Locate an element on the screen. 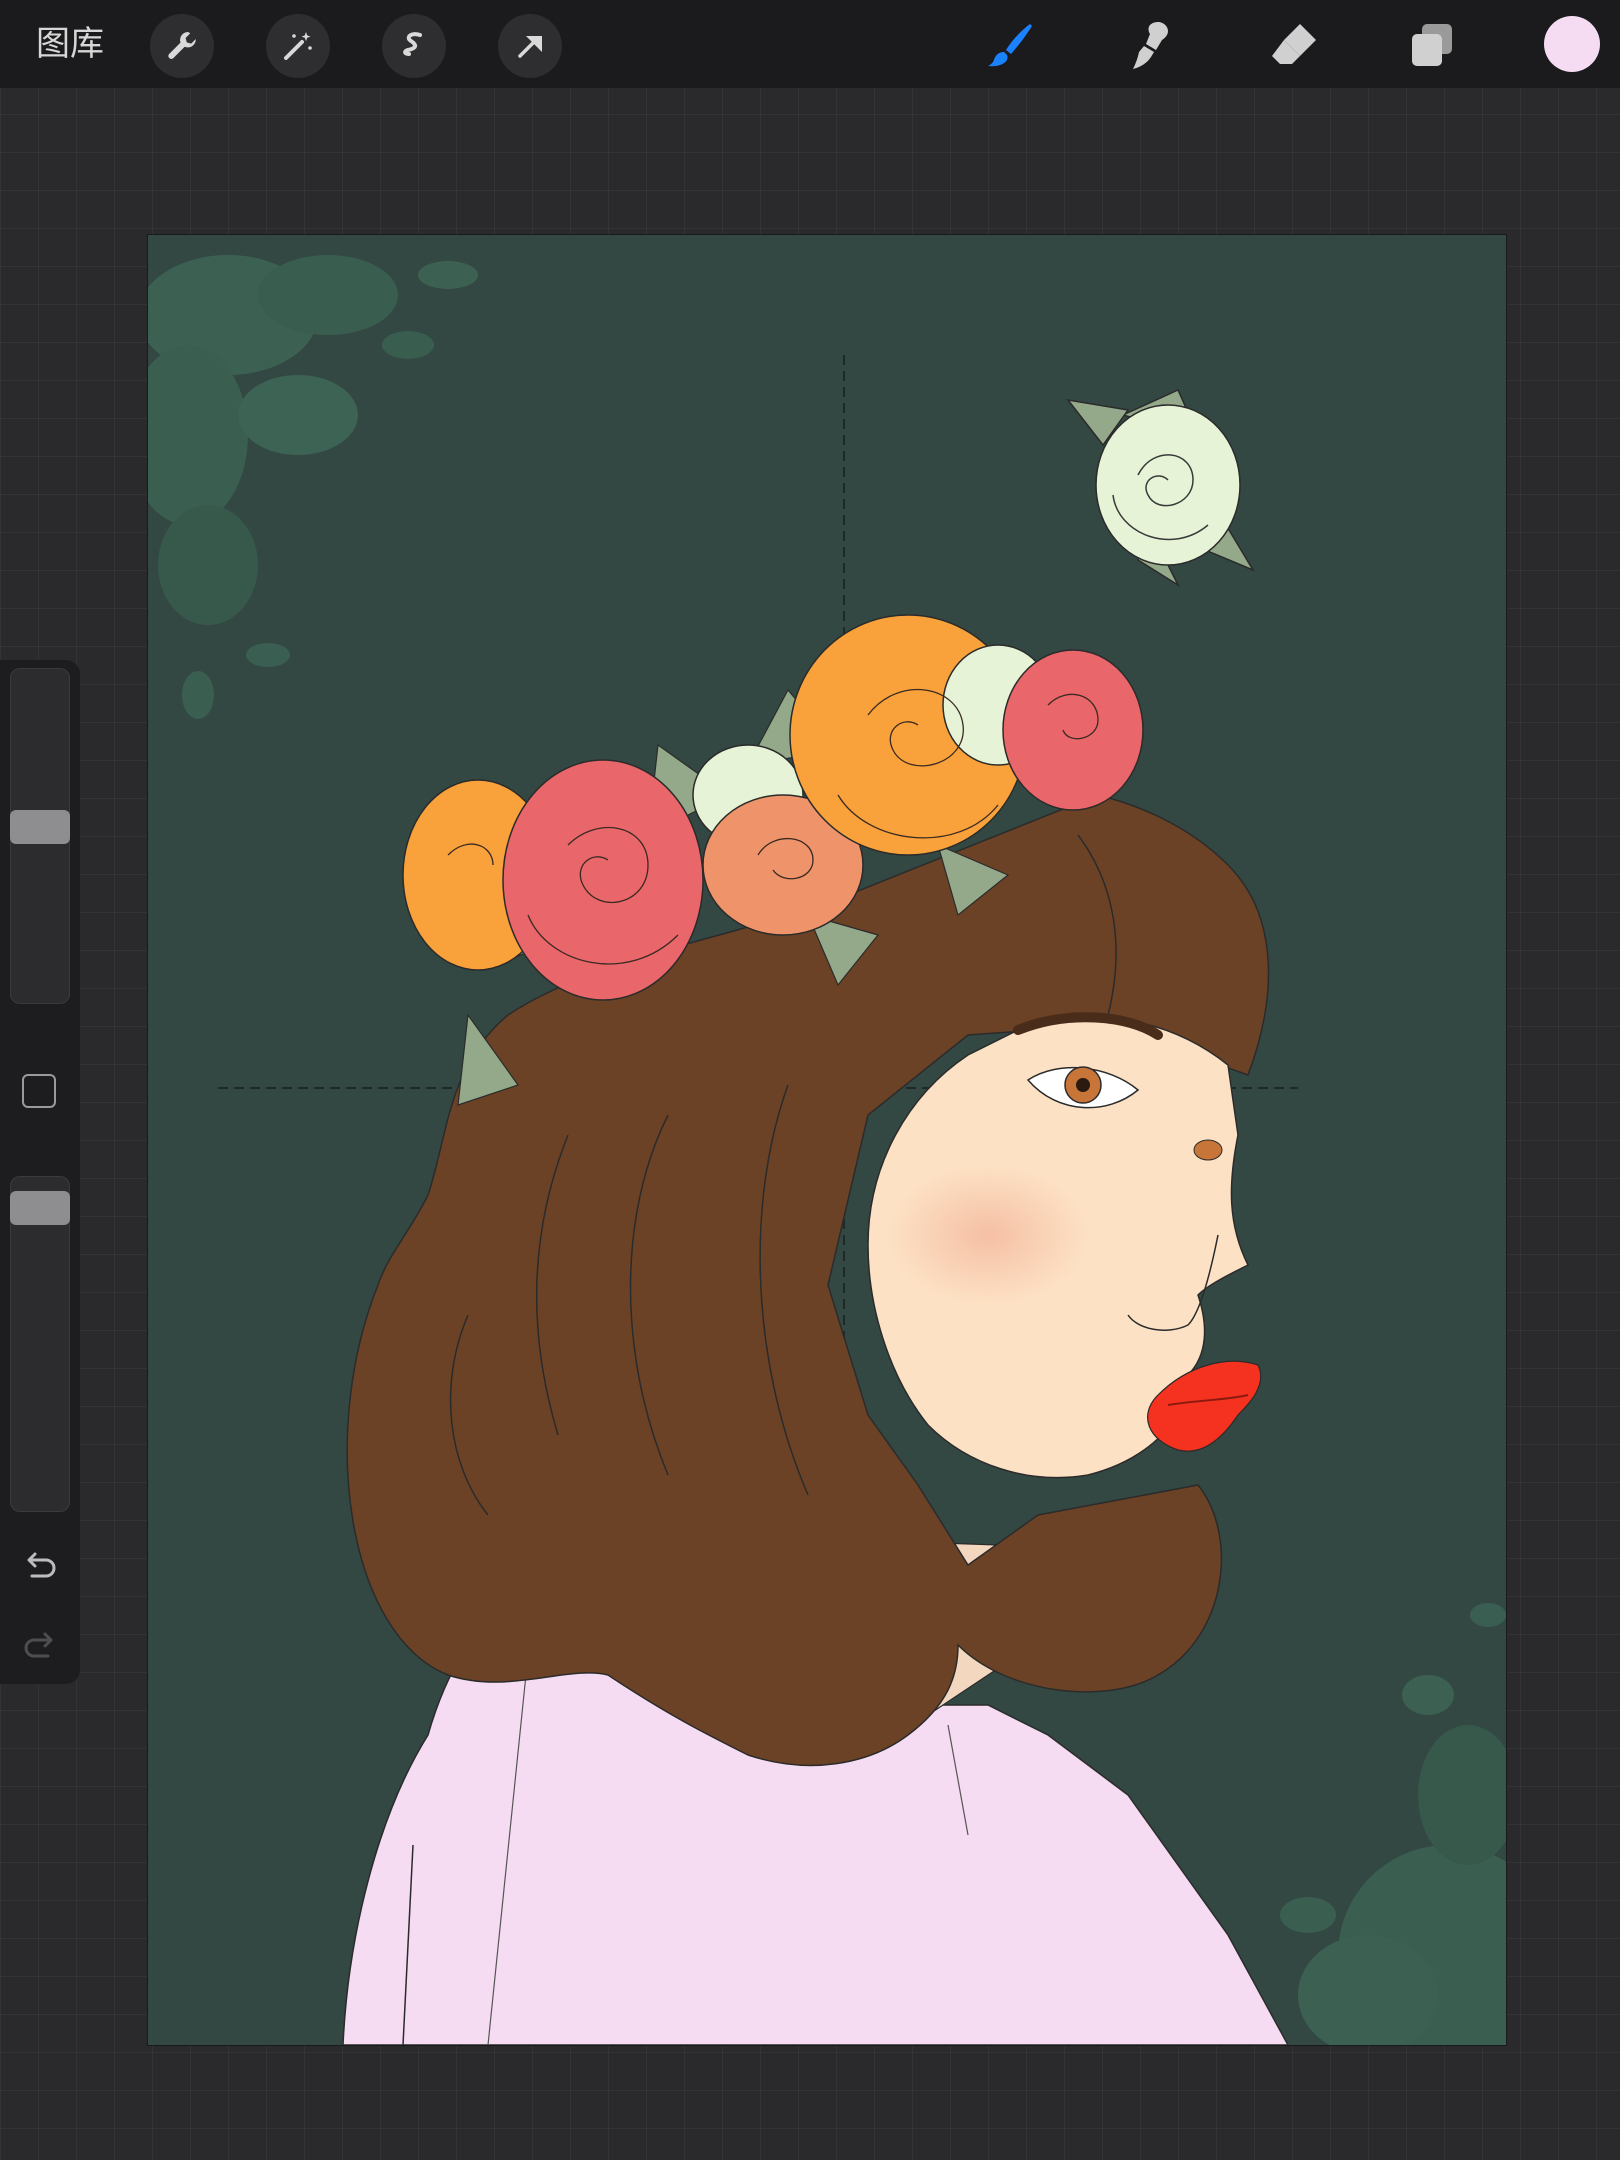 The image size is (1620, 2160). foliage-top-left is located at coordinates (313, 487).